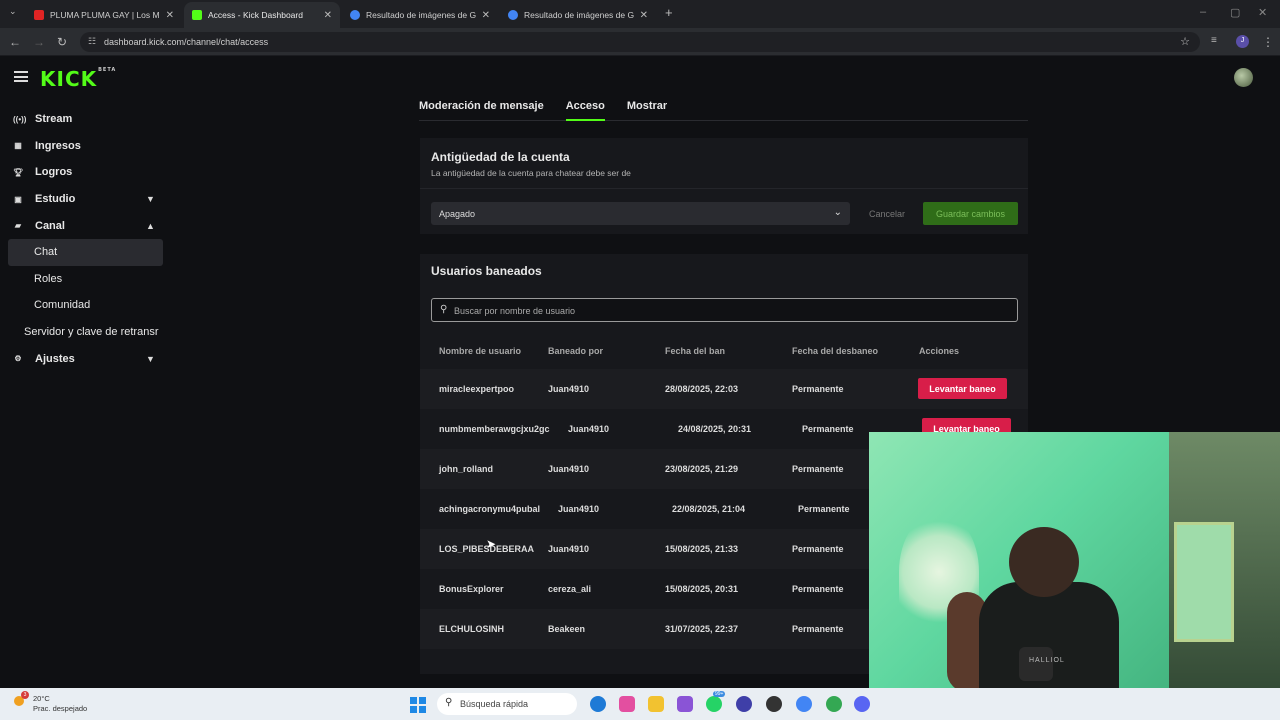 Image resolution: width=1280 pixels, height=720 pixels. I want to click on taskbar-search-input: ⚲ Búsqueda rápida, so click(507, 704).